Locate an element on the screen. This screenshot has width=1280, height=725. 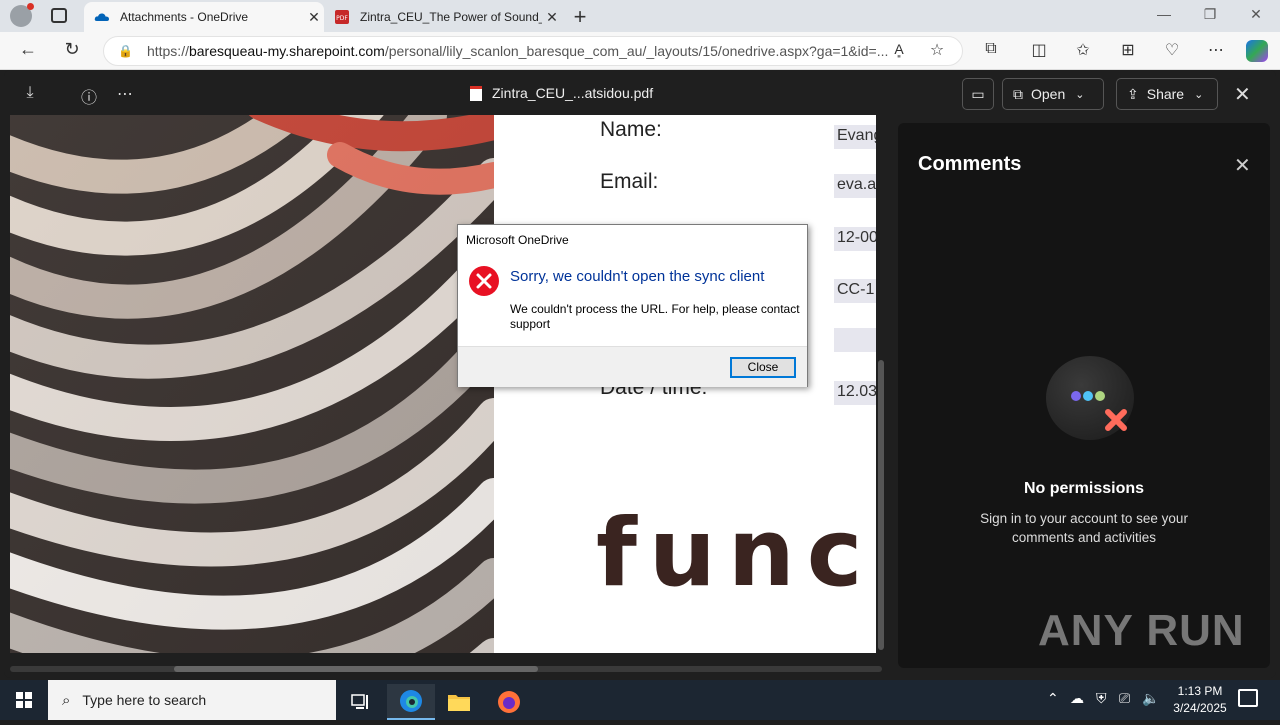
field-value is located at coordinates (855, 340).